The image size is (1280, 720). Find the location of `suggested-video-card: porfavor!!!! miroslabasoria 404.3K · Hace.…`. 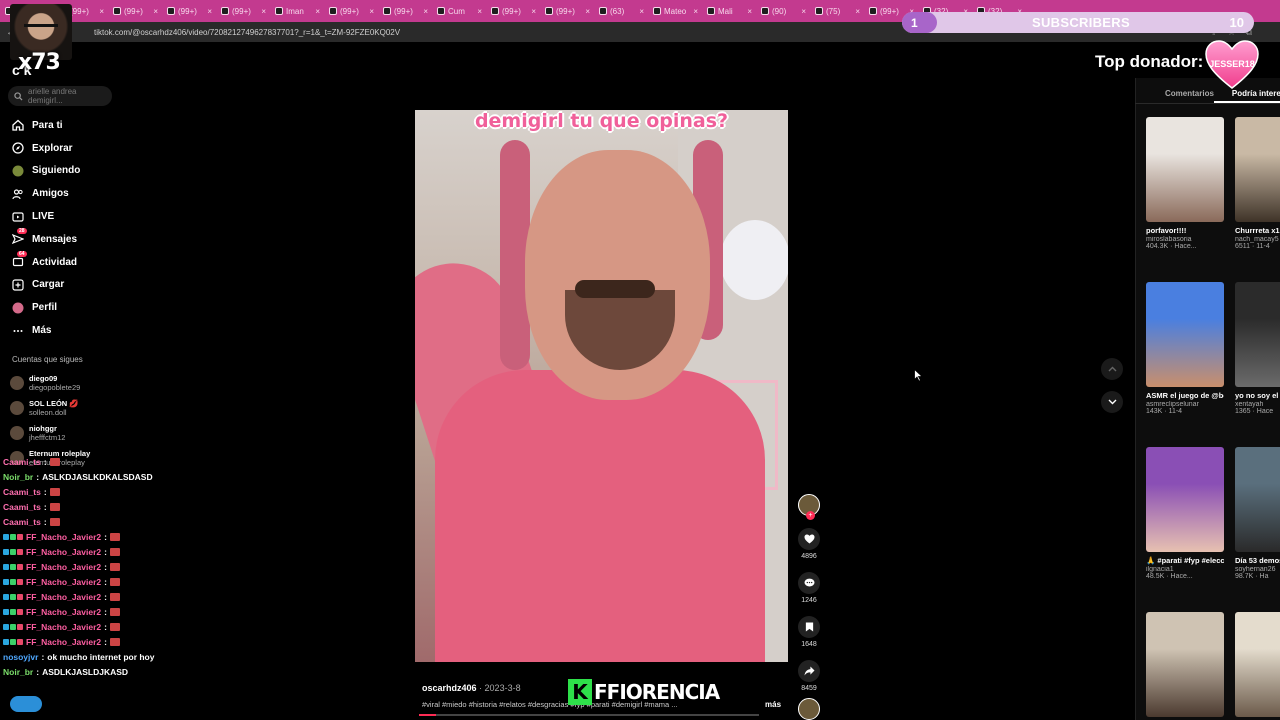

suggested-video-card: porfavor!!!! miroslabasoria 404.3K · Hace.… is located at coordinates (1185, 183).